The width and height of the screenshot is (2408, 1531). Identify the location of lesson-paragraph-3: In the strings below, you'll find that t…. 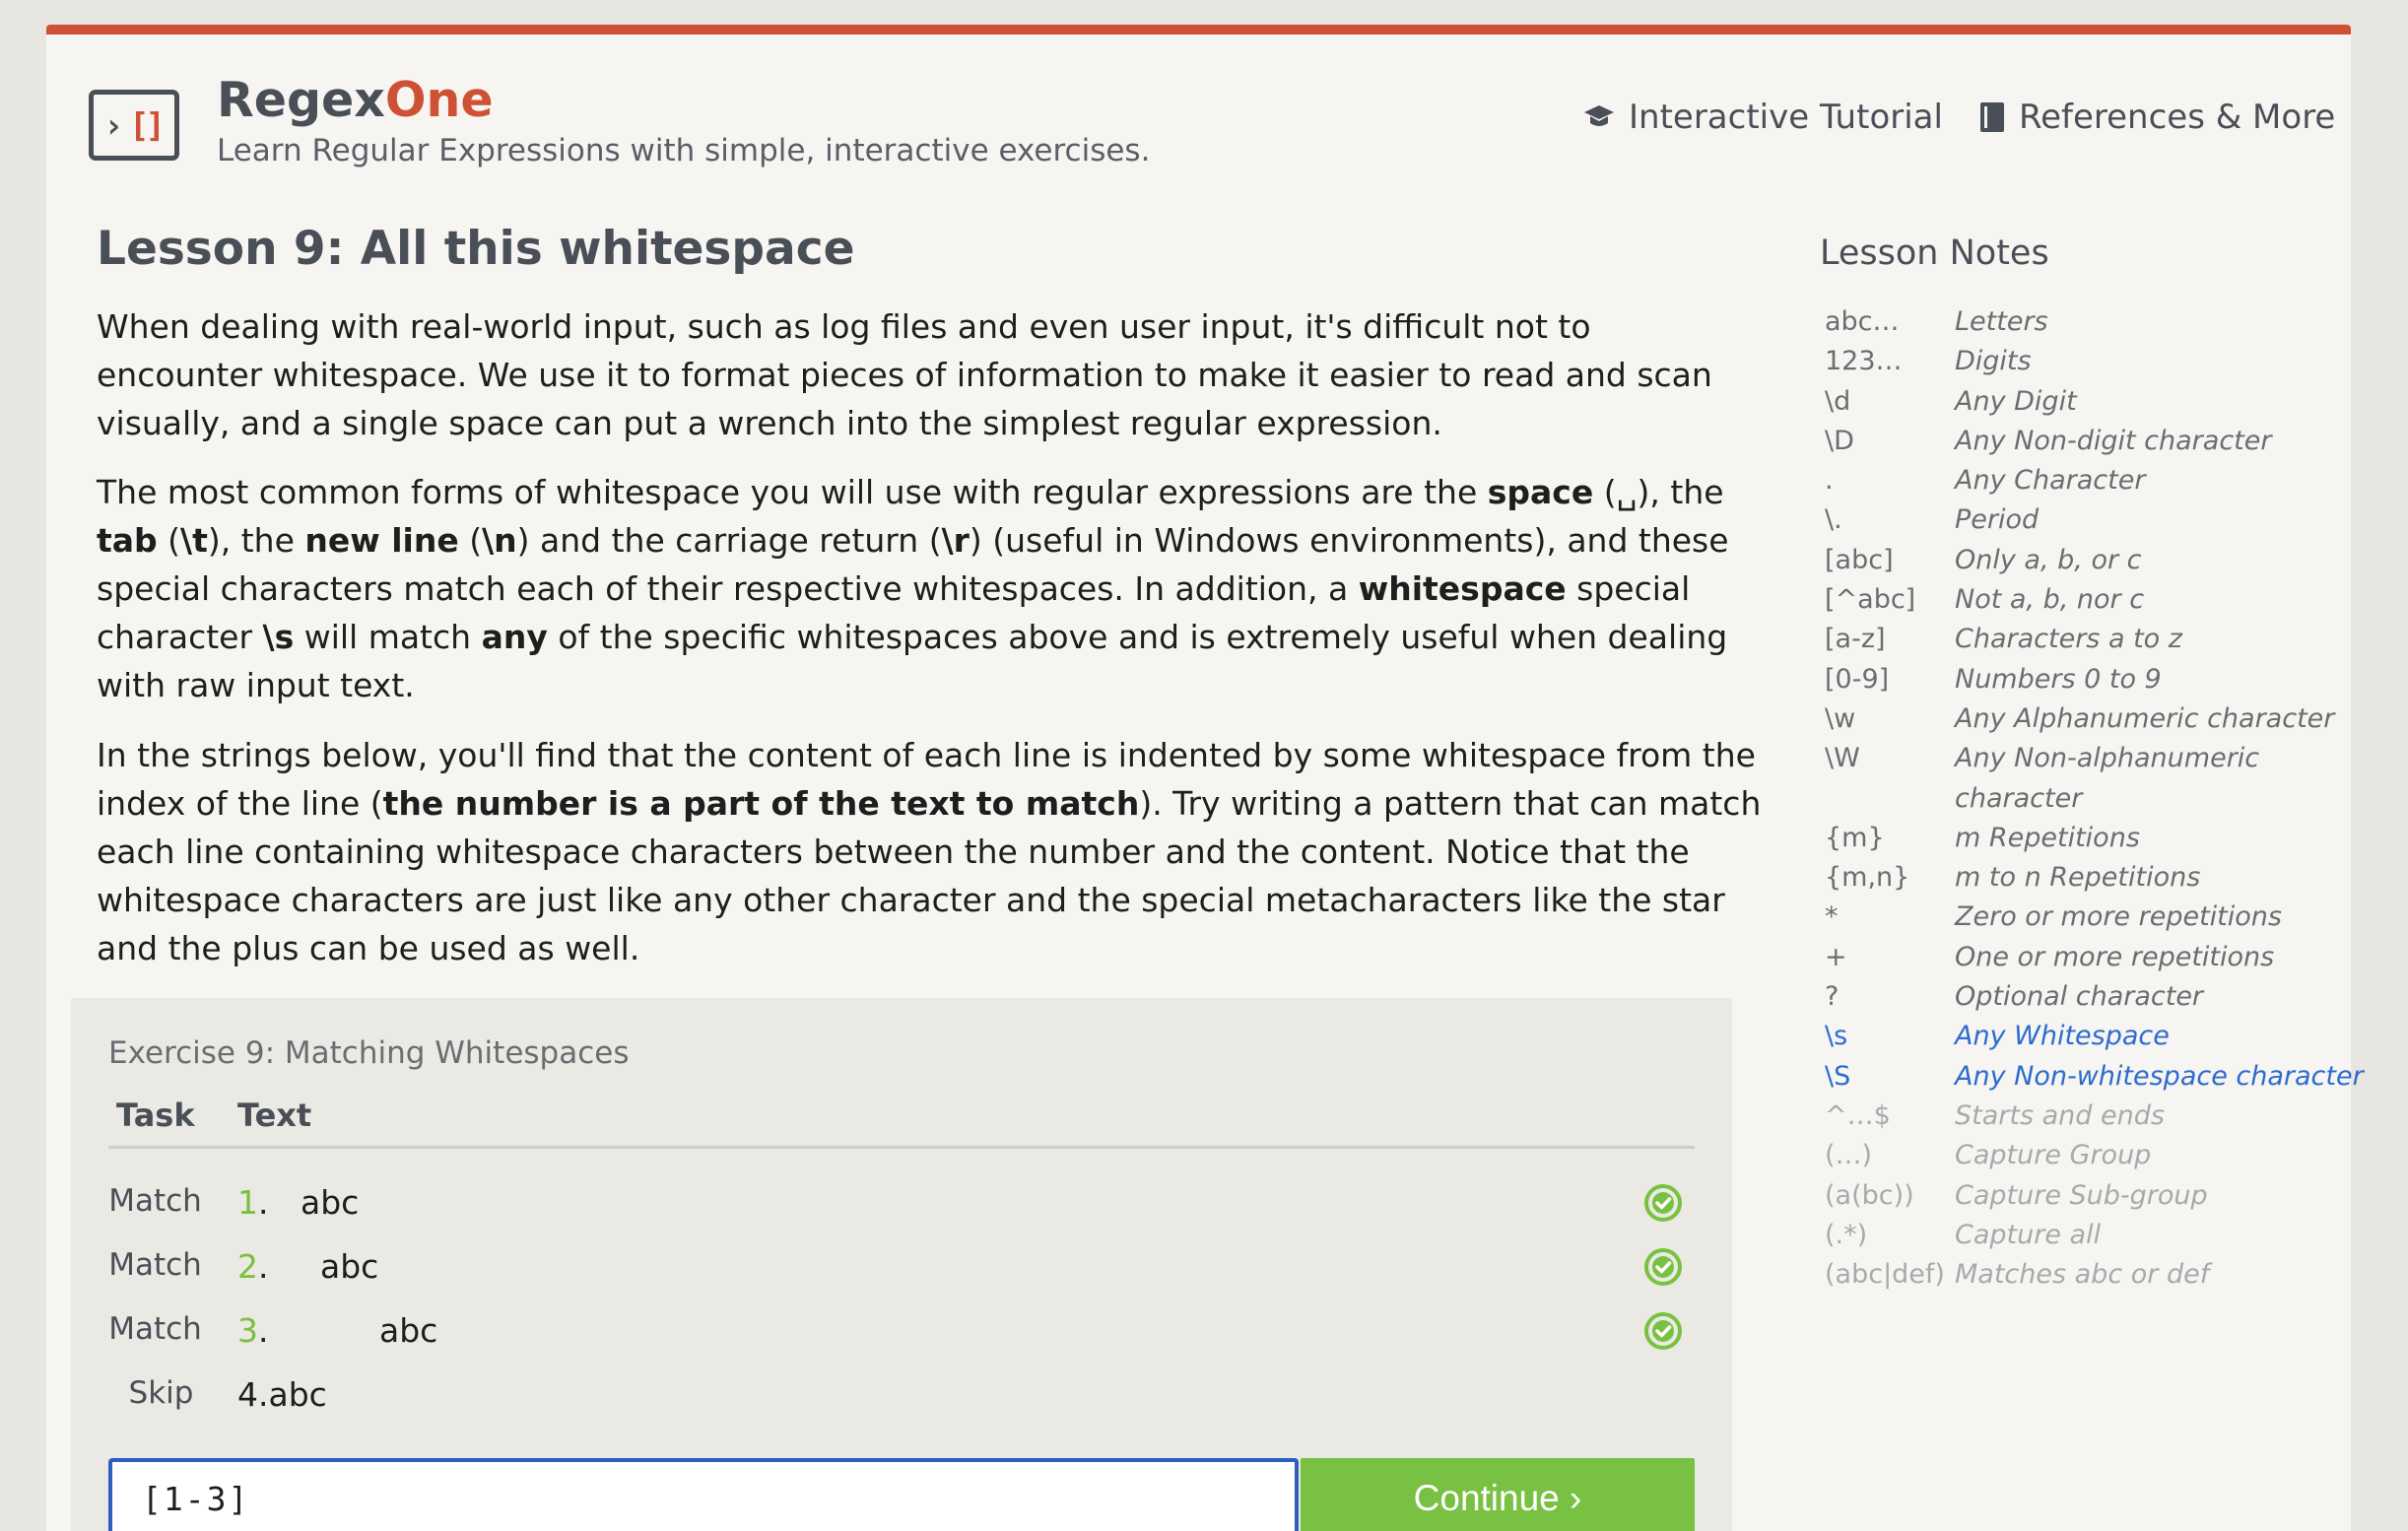
(929, 851).